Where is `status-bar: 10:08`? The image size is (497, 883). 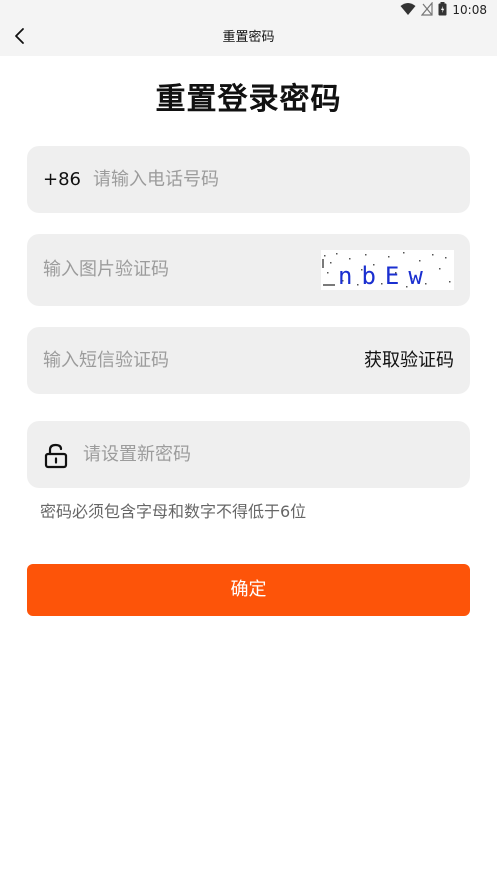
status-bar: 10:08 is located at coordinates (248, 10).